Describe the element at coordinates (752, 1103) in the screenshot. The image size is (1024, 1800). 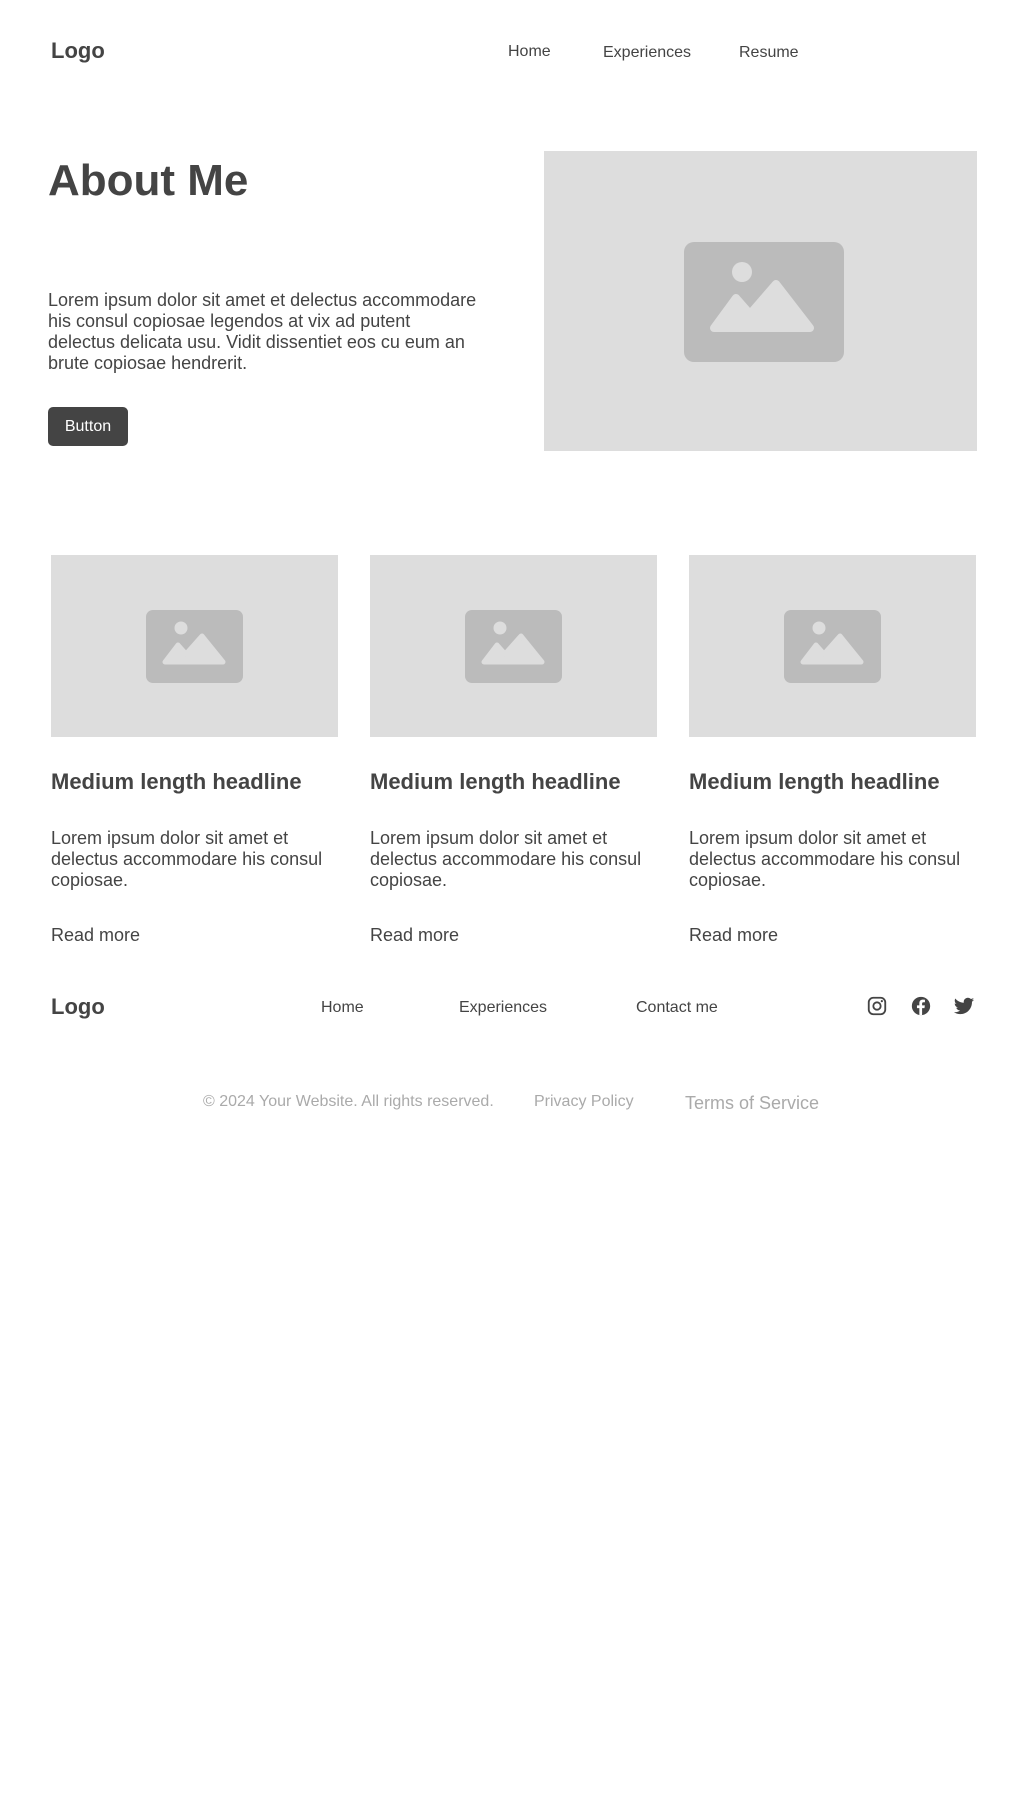
I see `terms-of-service-link: Terms of Service` at that location.